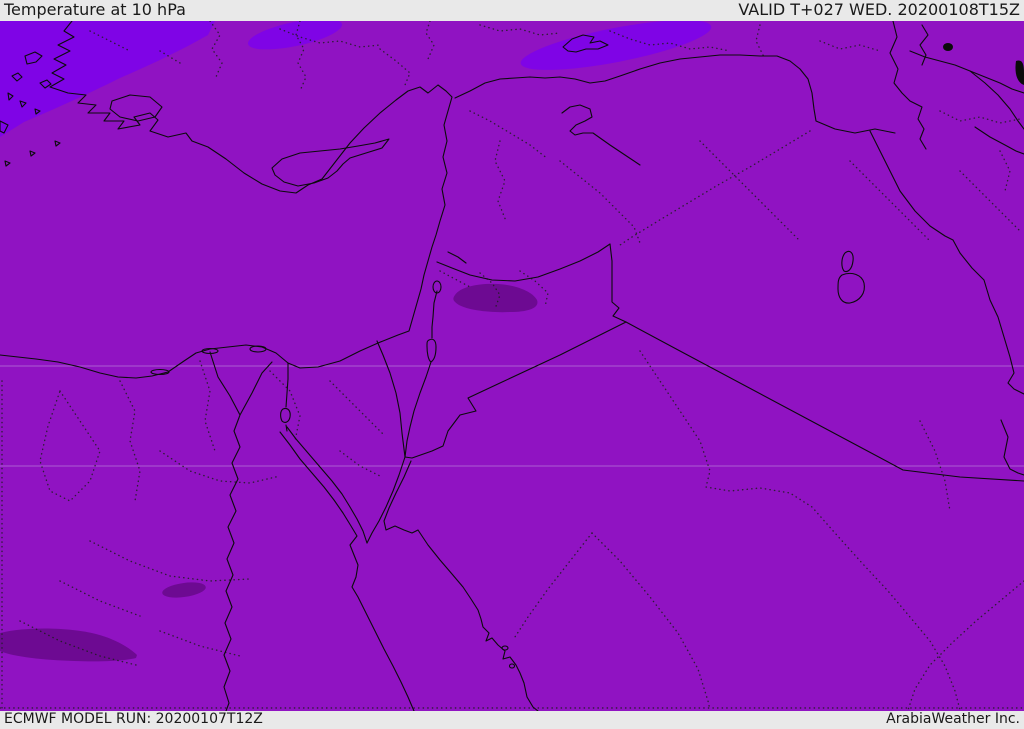 Image resolution: width=1024 pixels, height=729 pixels. Describe the element at coordinates (948, 47) in the screenshot. I see `lake-sevan` at that location.